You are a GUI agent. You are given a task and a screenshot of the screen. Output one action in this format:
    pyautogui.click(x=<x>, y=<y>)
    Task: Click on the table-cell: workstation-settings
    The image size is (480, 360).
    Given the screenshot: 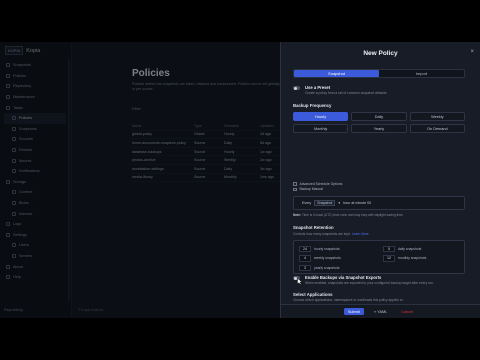 What is the action you would take?
    pyautogui.click(x=148, y=168)
    